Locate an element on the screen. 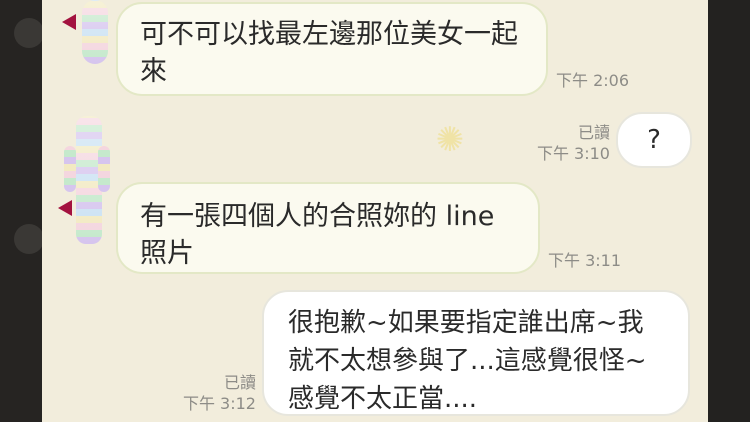 The image size is (750, 422). message-text: 有一張四個人的合照妳的 line 照片 is located at coordinates (317, 235).